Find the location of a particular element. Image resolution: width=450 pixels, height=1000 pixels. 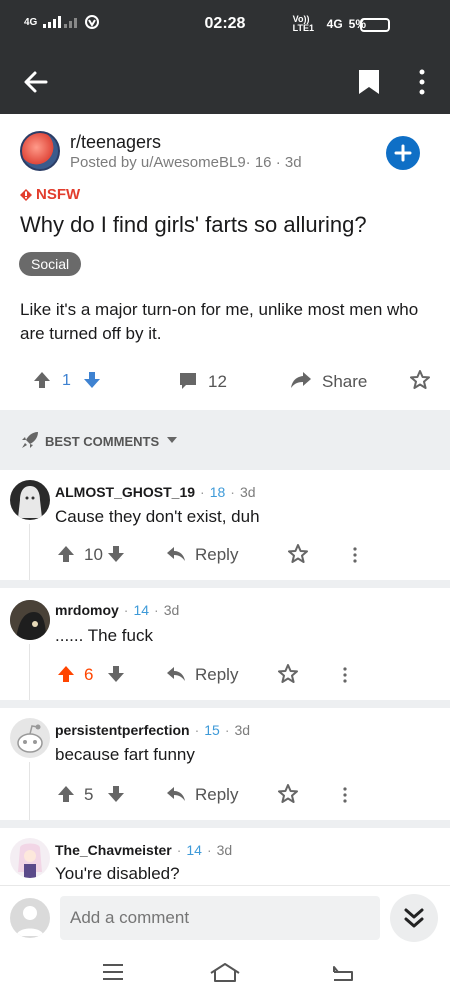

post-award-button is located at coordinates (420, 380).